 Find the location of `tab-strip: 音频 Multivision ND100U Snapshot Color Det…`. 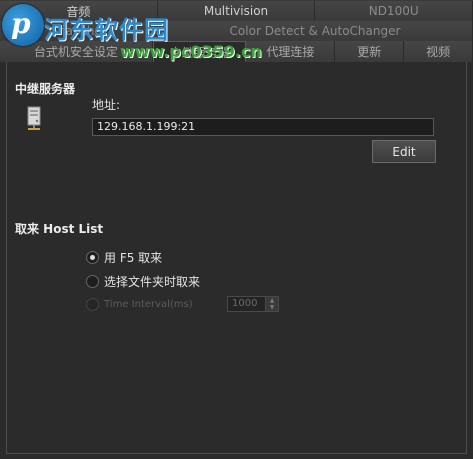

tab-strip: 音频 Multivision ND100U Snapshot Color Det… is located at coordinates (236, 31).